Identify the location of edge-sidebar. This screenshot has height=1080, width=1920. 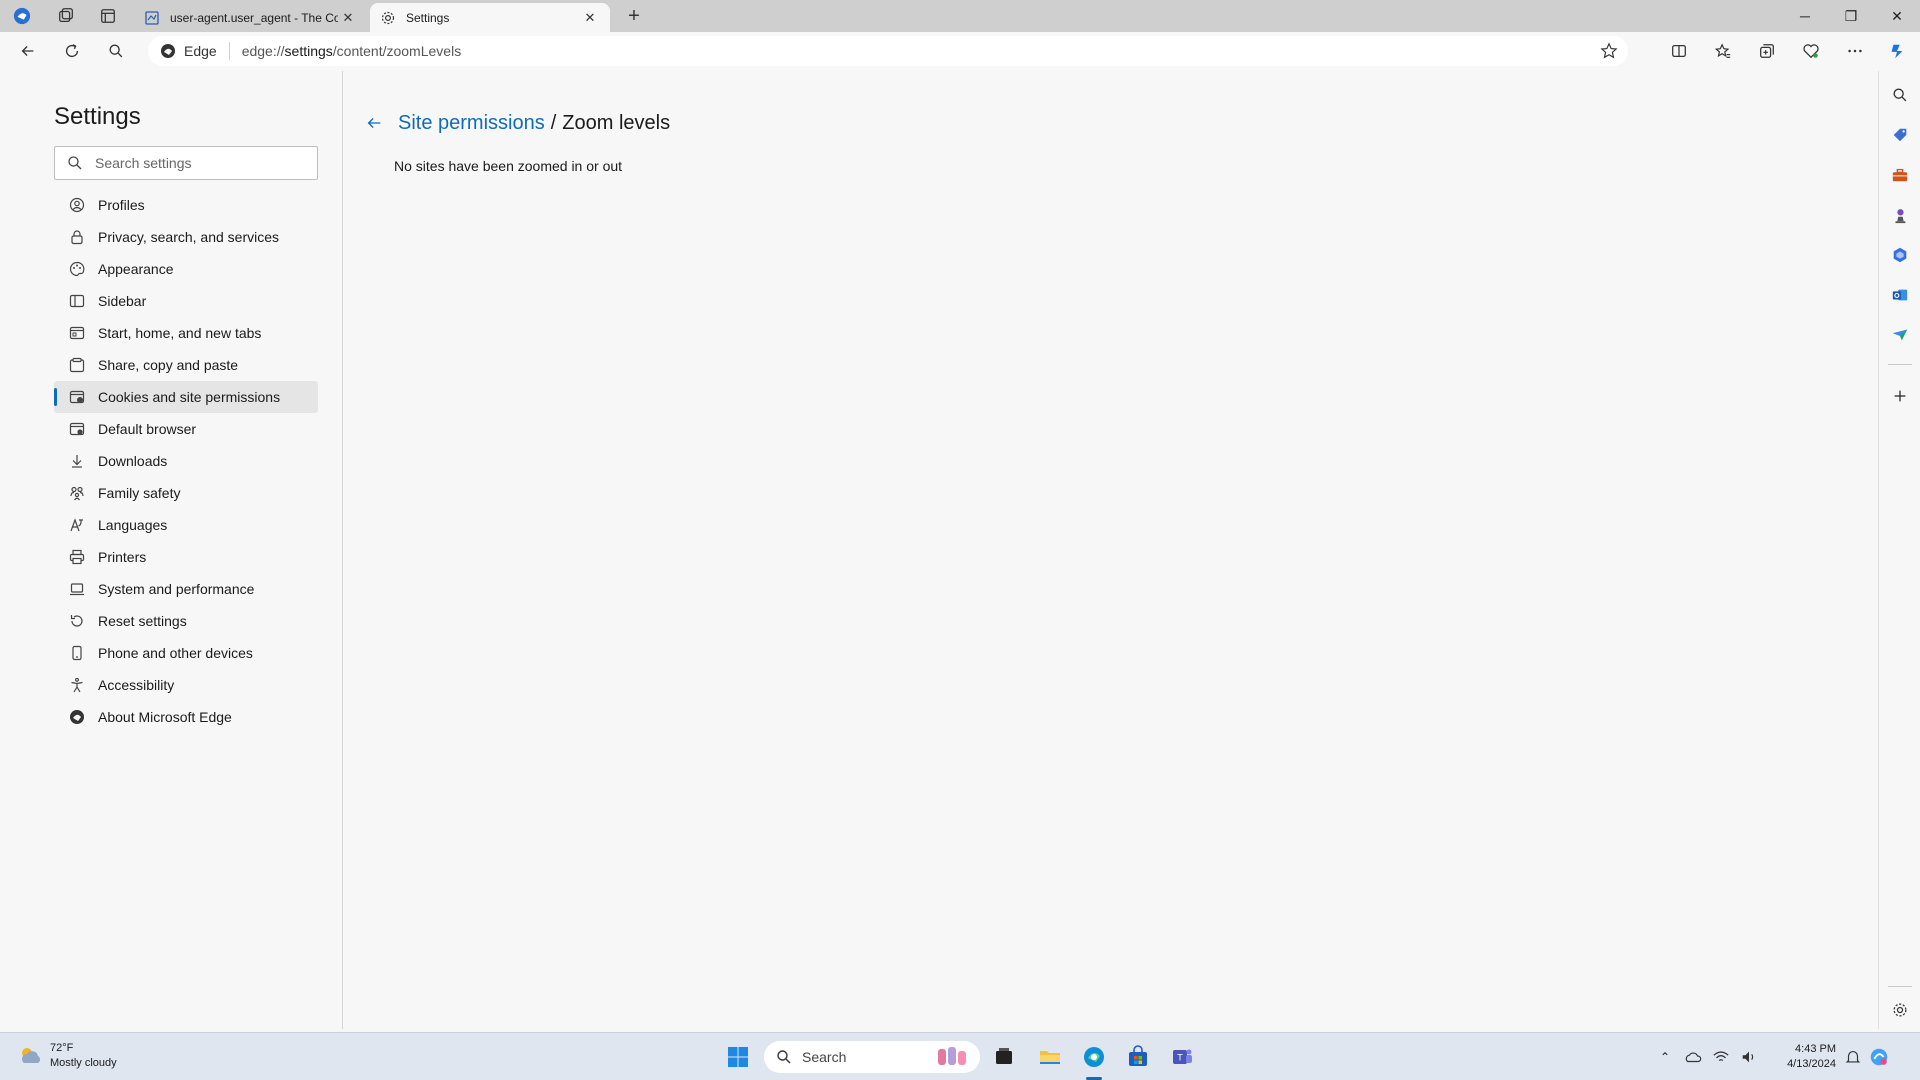
(1899, 550).